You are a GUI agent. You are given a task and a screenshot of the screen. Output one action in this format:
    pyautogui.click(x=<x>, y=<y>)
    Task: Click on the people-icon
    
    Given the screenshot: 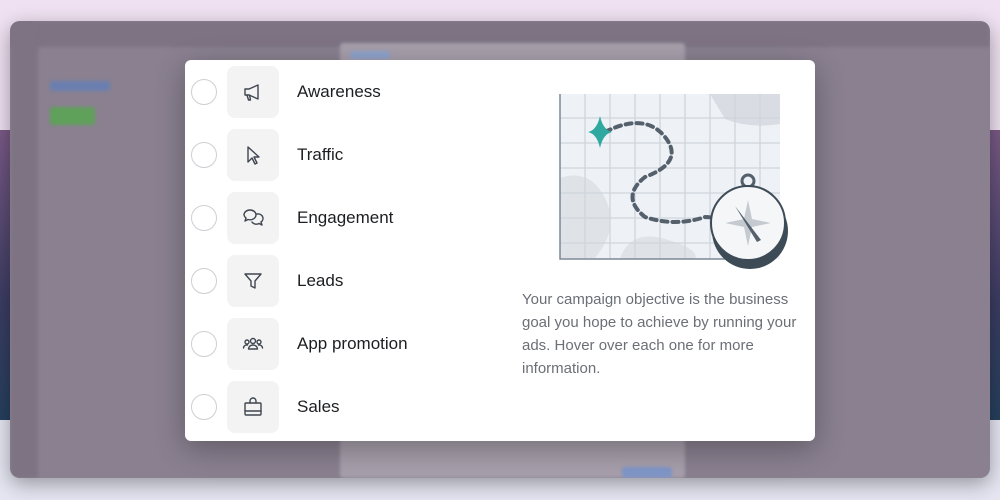 What is the action you would take?
    pyautogui.click(x=253, y=344)
    